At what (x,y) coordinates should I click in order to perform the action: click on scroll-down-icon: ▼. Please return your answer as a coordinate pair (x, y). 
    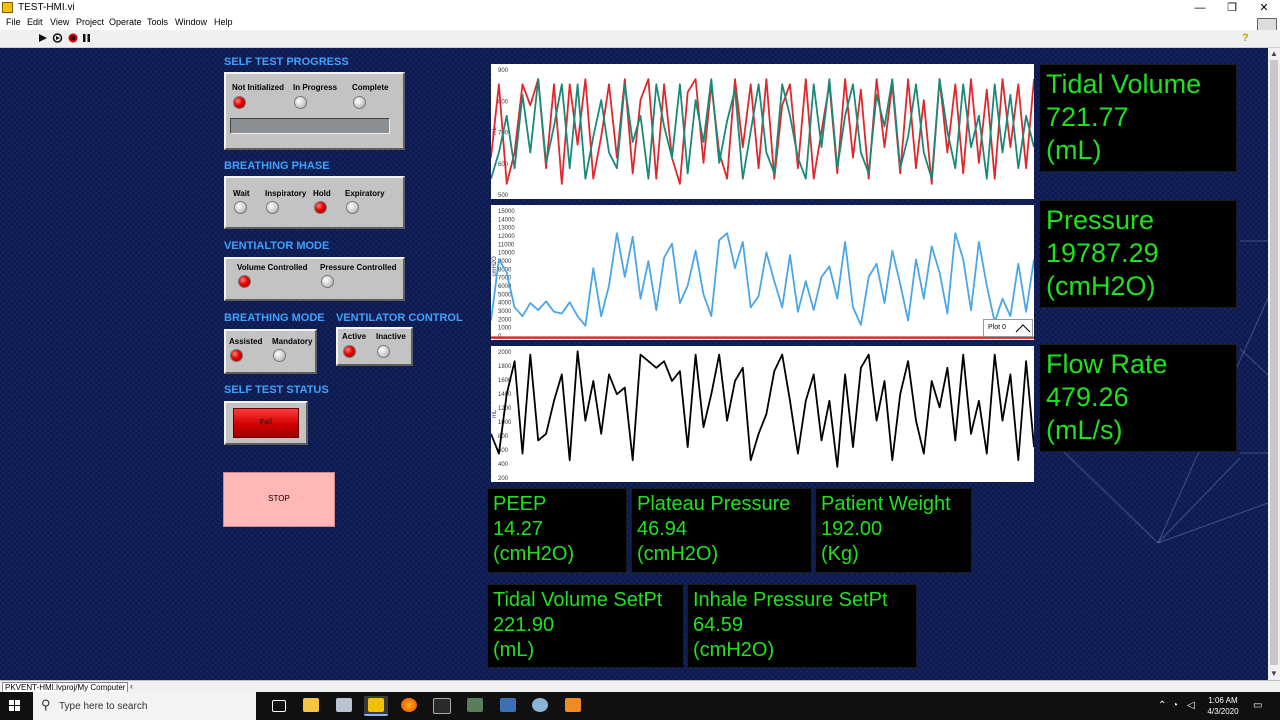
    Looking at the image, I should click on (1274, 673).